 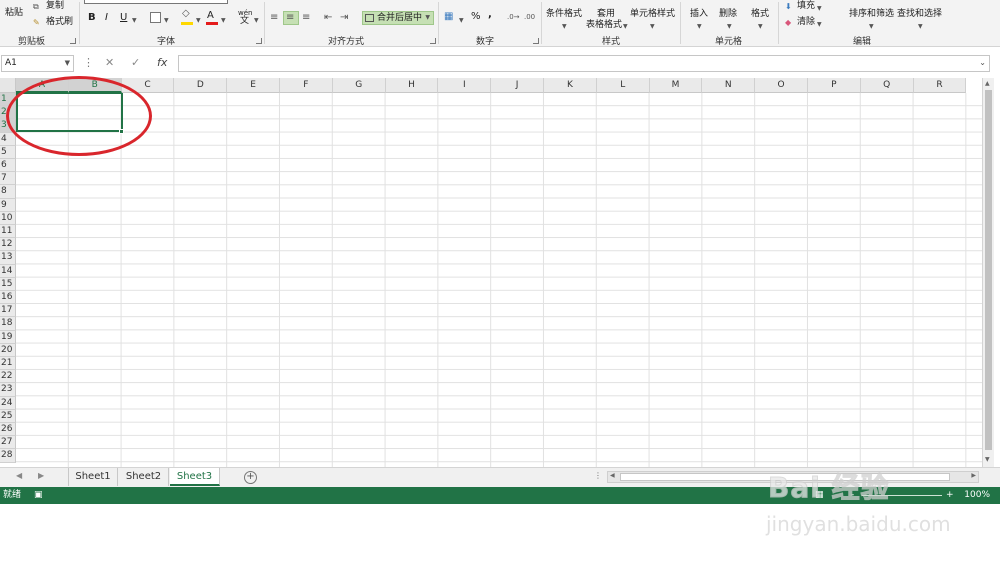 What do you see at coordinates (92, 18) in the screenshot?
I see `bold-button: B` at bounding box center [92, 18].